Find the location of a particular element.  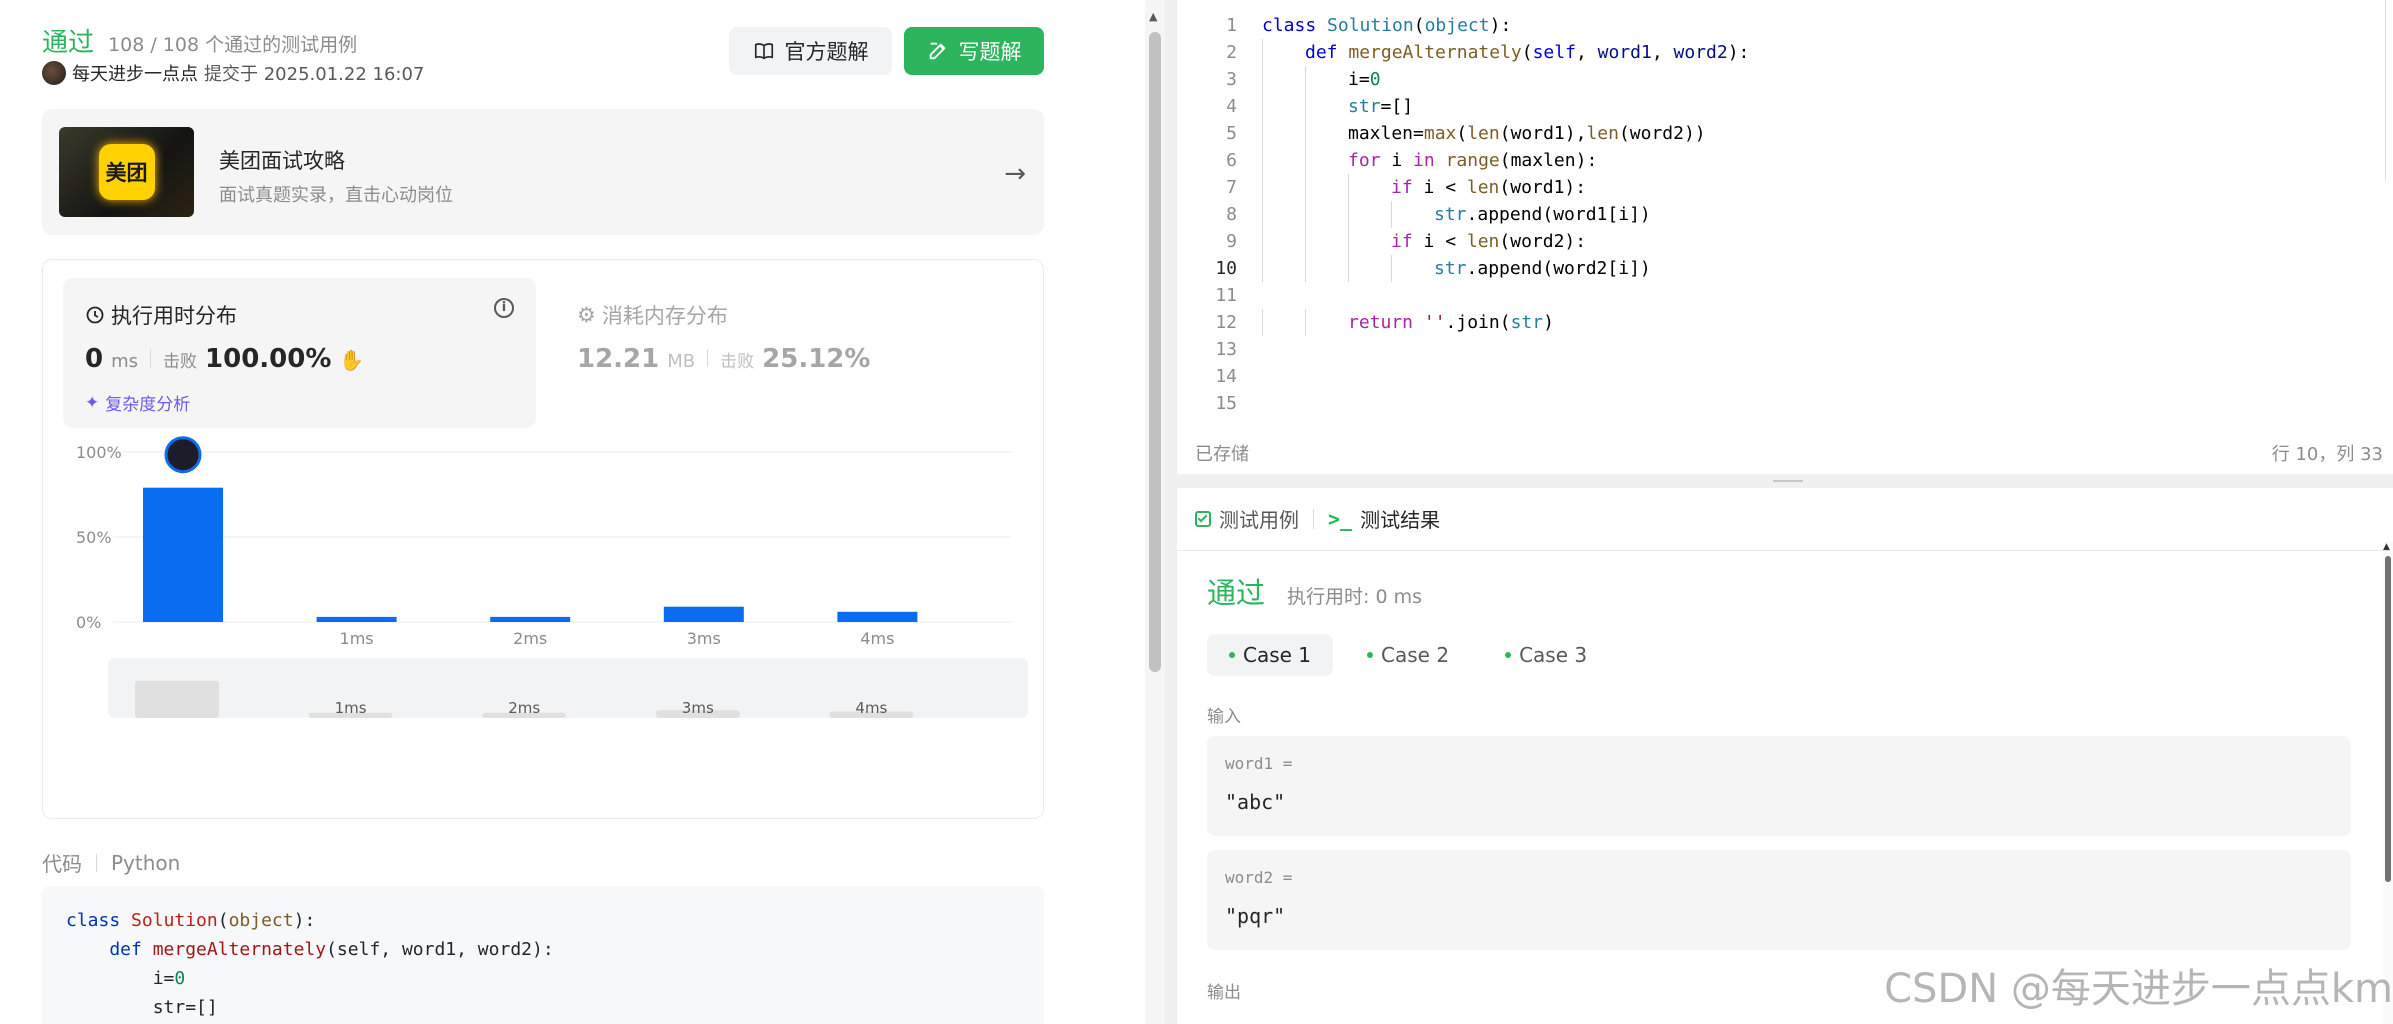

tab-result: >_ 测试结果 is located at coordinates (1384, 518).